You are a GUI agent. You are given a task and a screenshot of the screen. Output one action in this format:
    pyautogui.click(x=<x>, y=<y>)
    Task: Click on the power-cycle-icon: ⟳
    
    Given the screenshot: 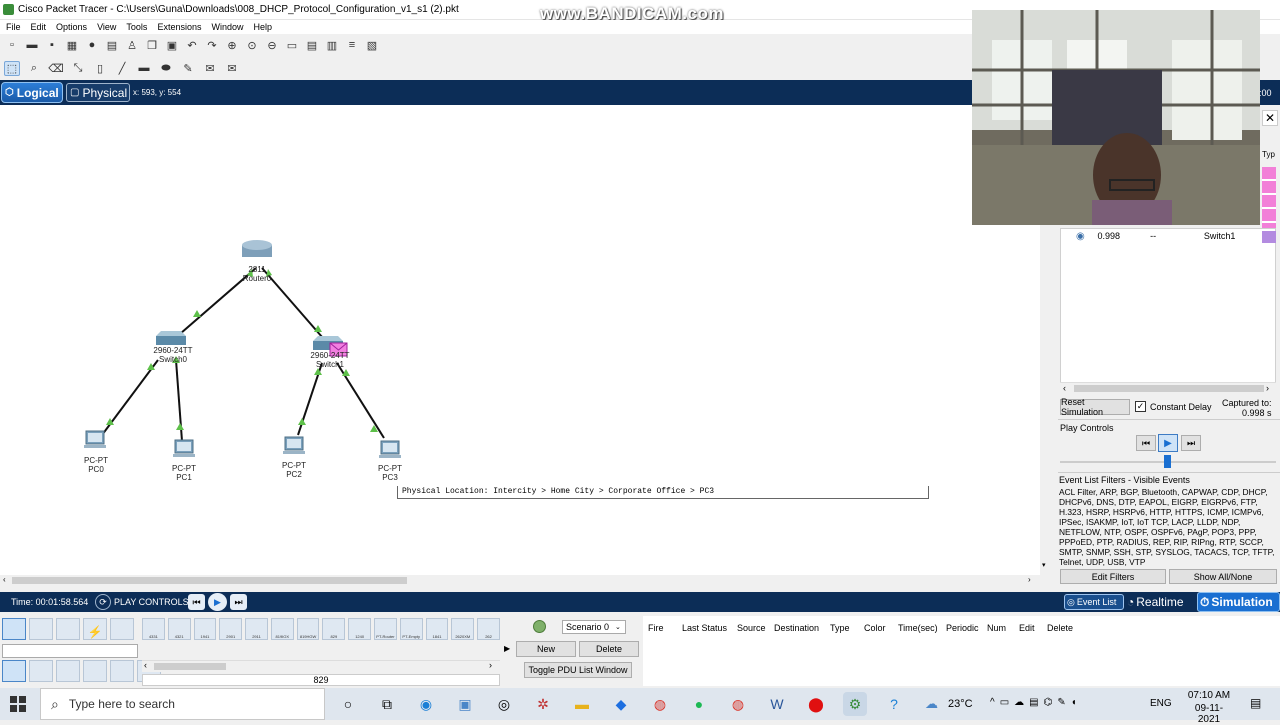 What is the action you would take?
    pyautogui.click(x=103, y=602)
    